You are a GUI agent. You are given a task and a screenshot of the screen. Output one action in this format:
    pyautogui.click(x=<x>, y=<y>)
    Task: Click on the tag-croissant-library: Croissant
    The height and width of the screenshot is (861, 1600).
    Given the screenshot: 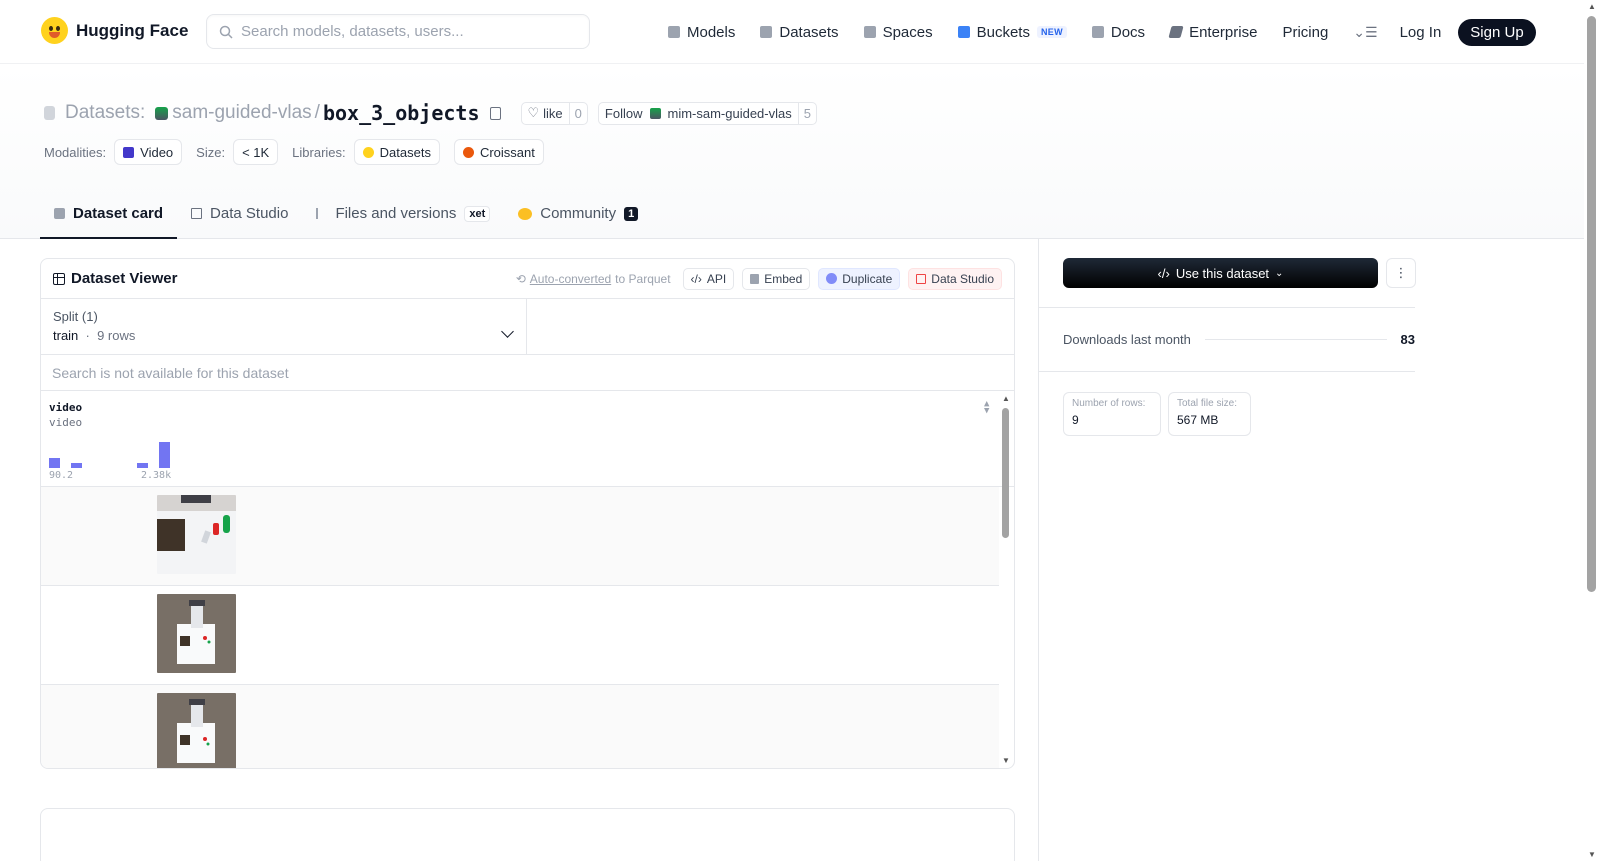 What is the action you would take?
    pyautogui.click(x=498, y=152)
    